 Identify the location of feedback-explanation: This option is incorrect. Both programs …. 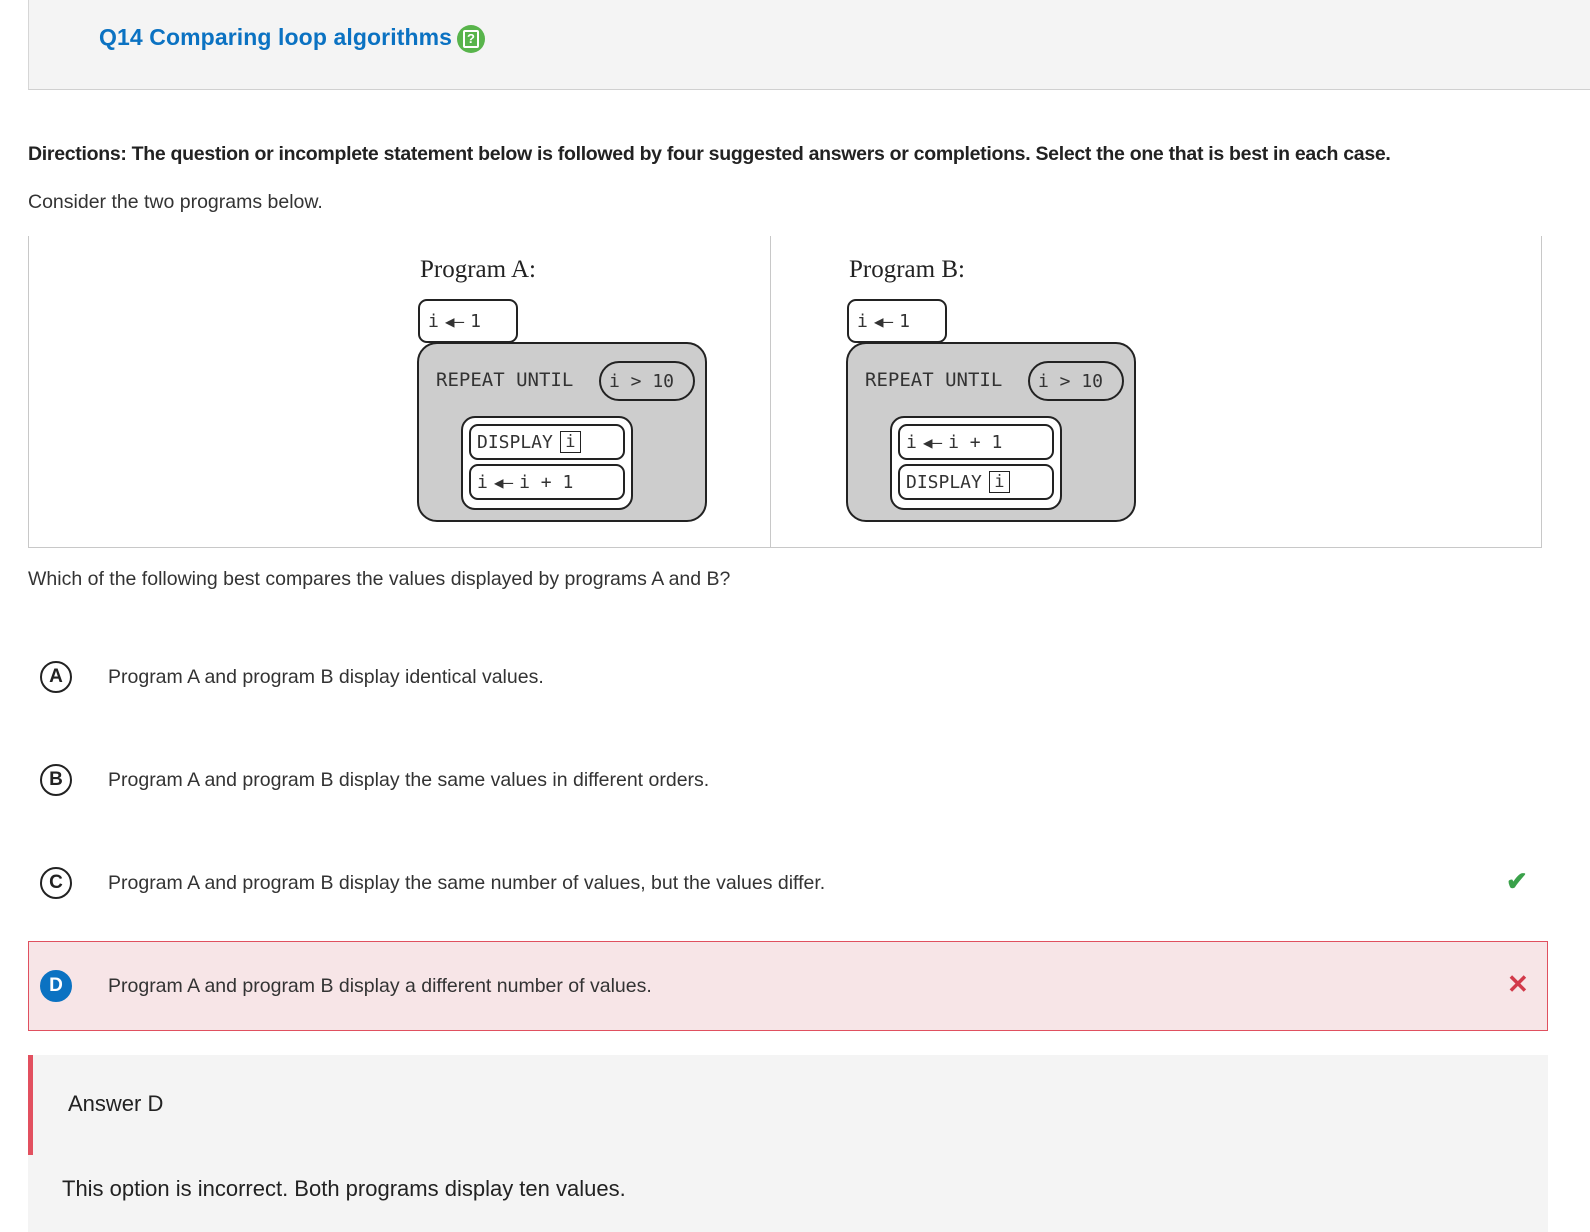
(344, 1188).